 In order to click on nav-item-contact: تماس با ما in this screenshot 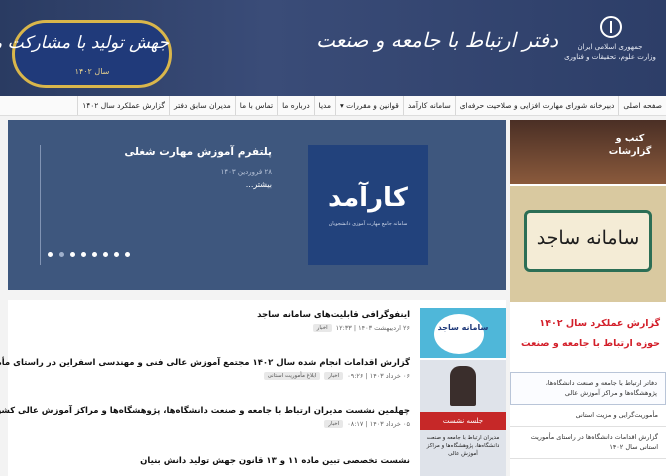, I will do `click(255, 105)`.